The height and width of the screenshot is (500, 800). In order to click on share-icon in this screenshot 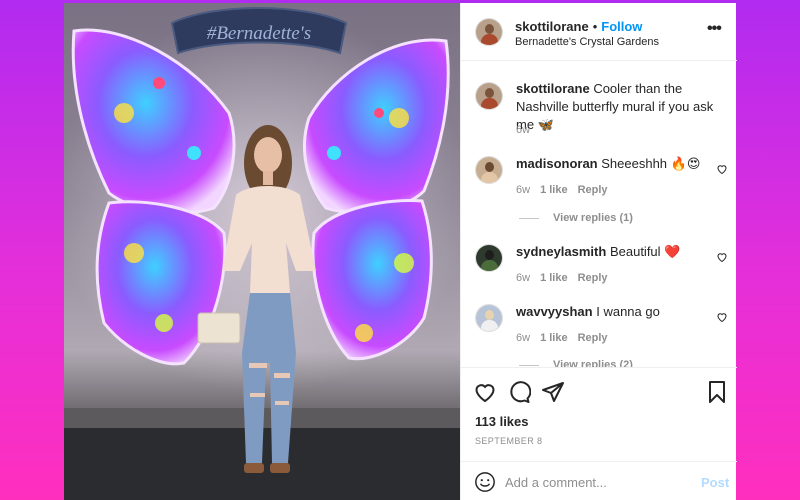, I will do `click(553, 392)`.